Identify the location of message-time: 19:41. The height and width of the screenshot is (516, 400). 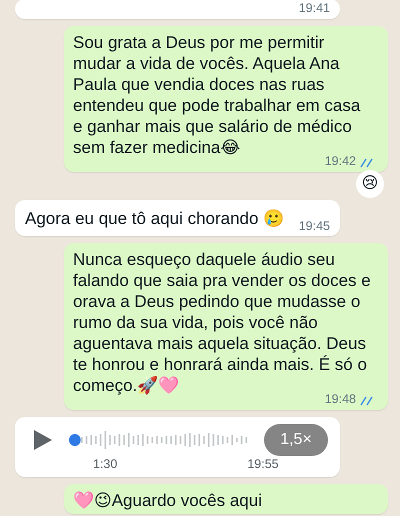
(314, 8).